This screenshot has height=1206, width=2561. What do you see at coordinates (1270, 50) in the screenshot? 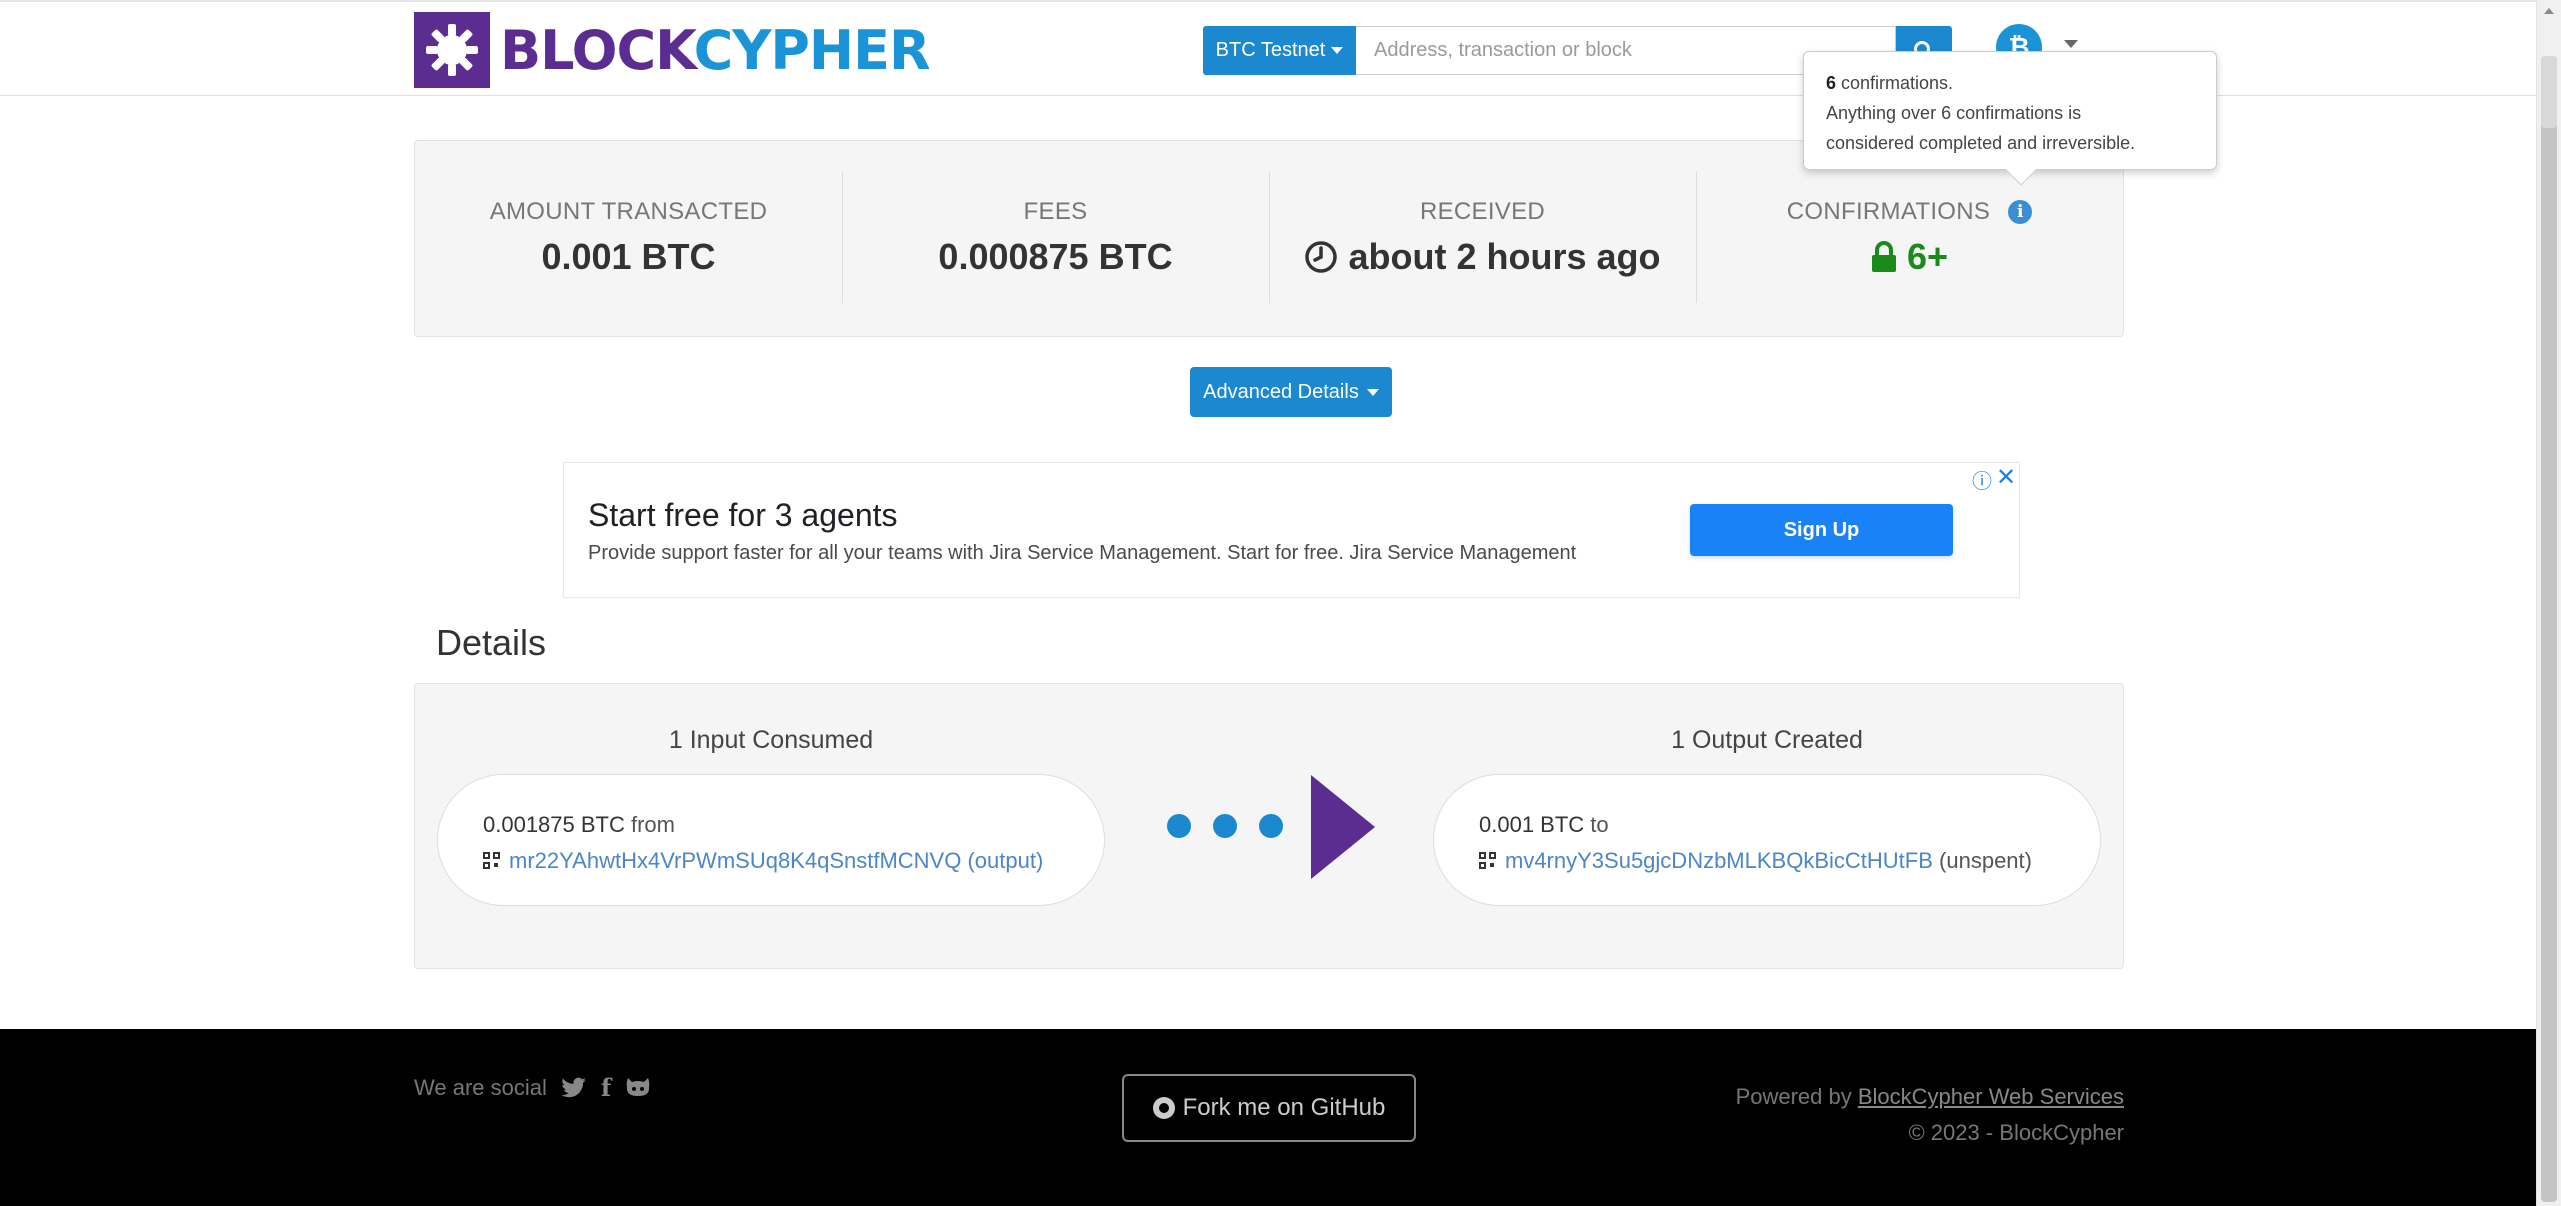
I see `network-label: BTC Testnet` at bounding box center [1270, 50].